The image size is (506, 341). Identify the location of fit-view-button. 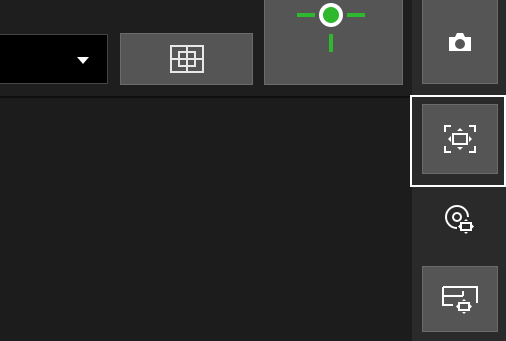
(460, 139).